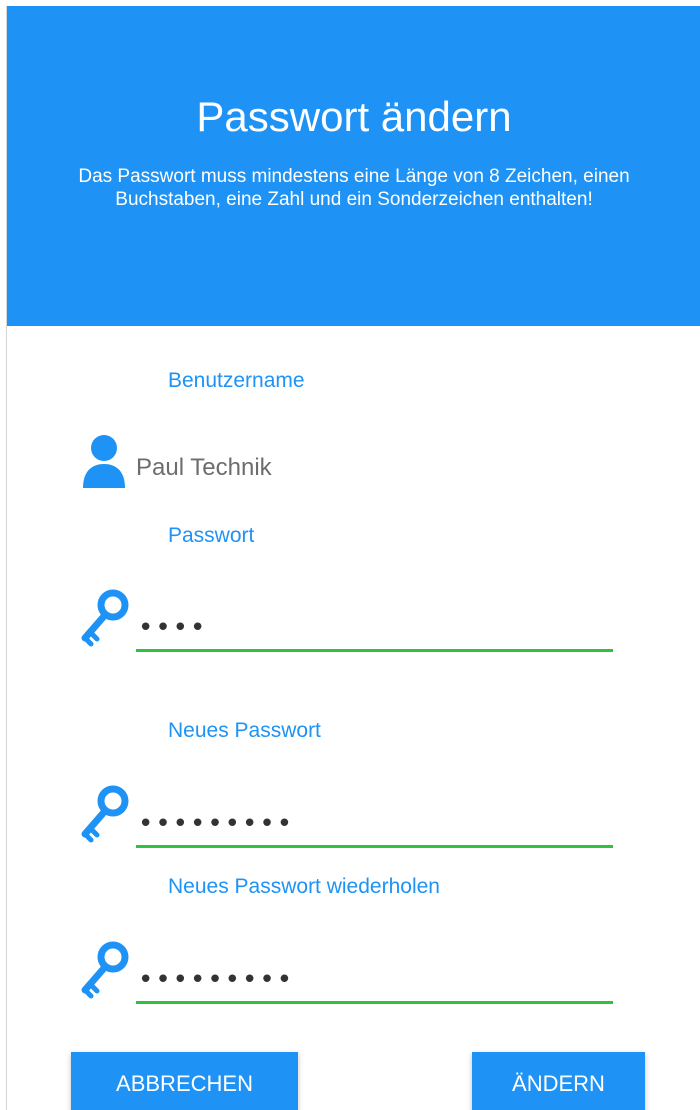 The image size is (700, 1110). Describe the element at coordinates (374, 825) in the screenshot. I see `new-password-input` at that location.